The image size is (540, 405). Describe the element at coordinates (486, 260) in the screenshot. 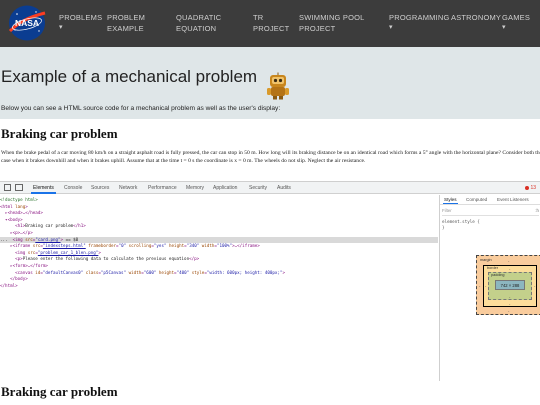

I see `box-model-margin-label: margin` at that location.